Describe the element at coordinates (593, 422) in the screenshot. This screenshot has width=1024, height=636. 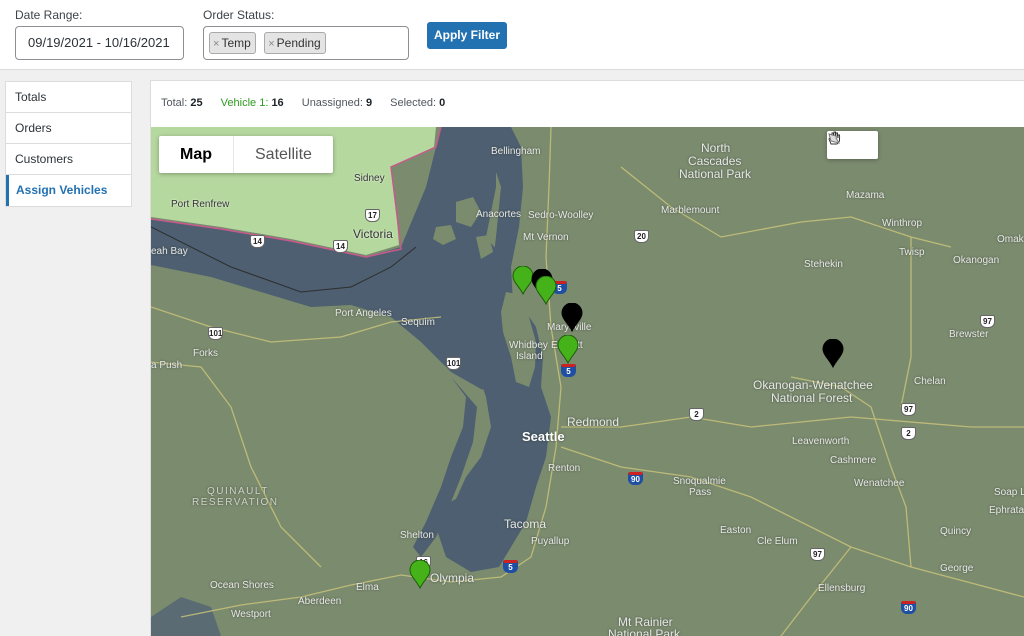
I see `place-redmond: Redmond` at that location.